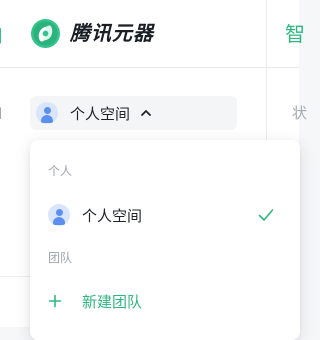  Describe the element at coordinates (112, 33) in the screenshot. I see `brand-name: 腾讯元器` at that location.